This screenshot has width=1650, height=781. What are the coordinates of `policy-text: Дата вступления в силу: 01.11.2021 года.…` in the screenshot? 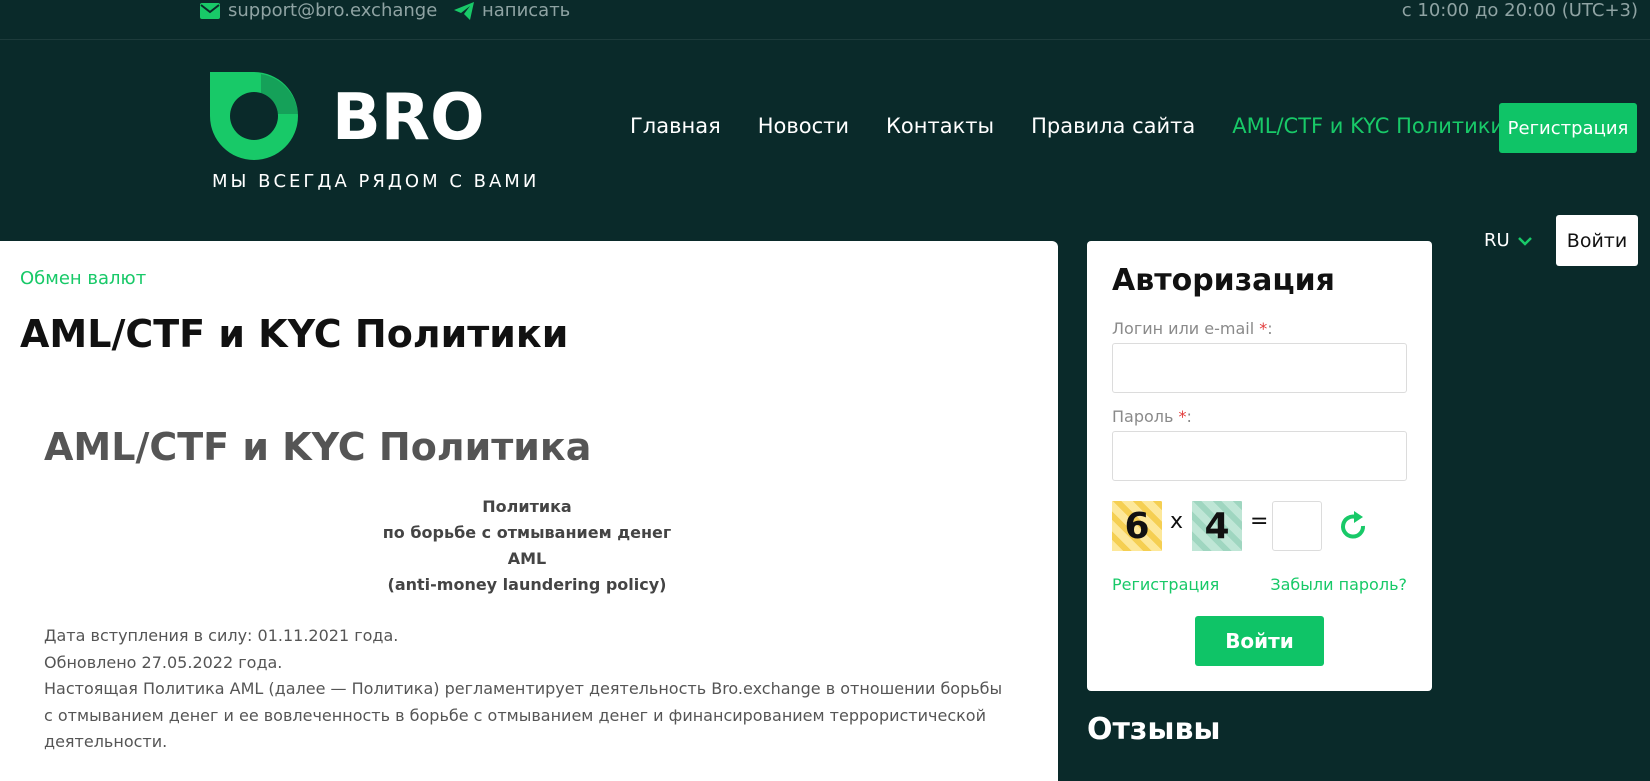 It's located at (524, 689).